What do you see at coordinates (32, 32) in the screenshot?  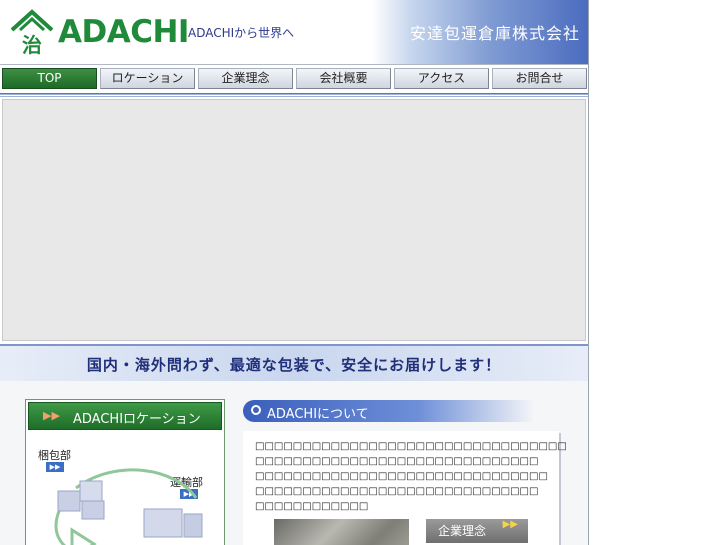 I see `logo-mark-icon: 治` at bounding box center [32, 32].